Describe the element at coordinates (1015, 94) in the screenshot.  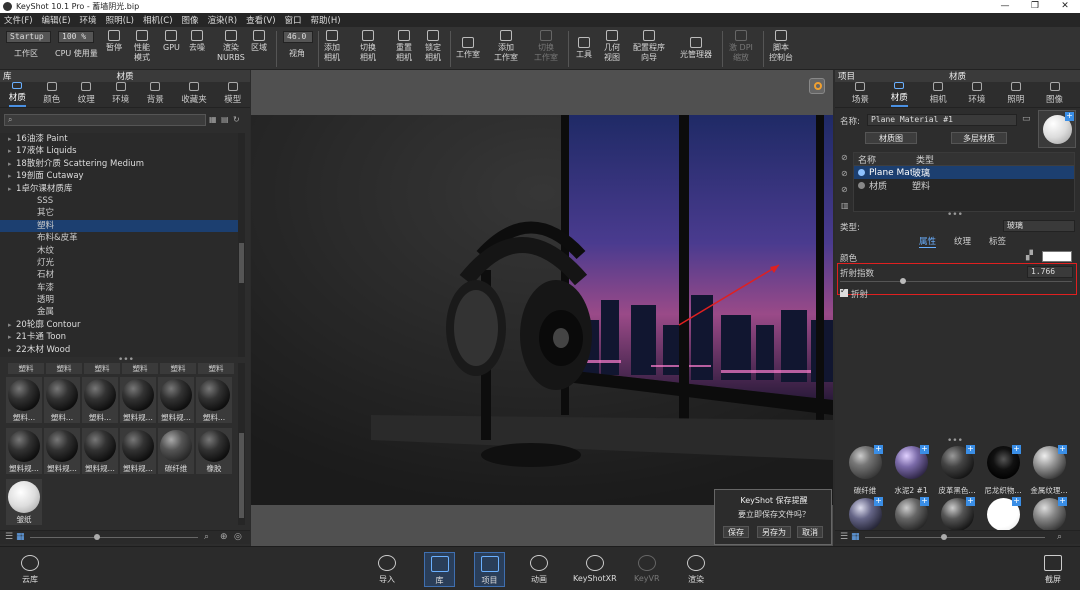
I see `tab-lighting: 照明` at that location.